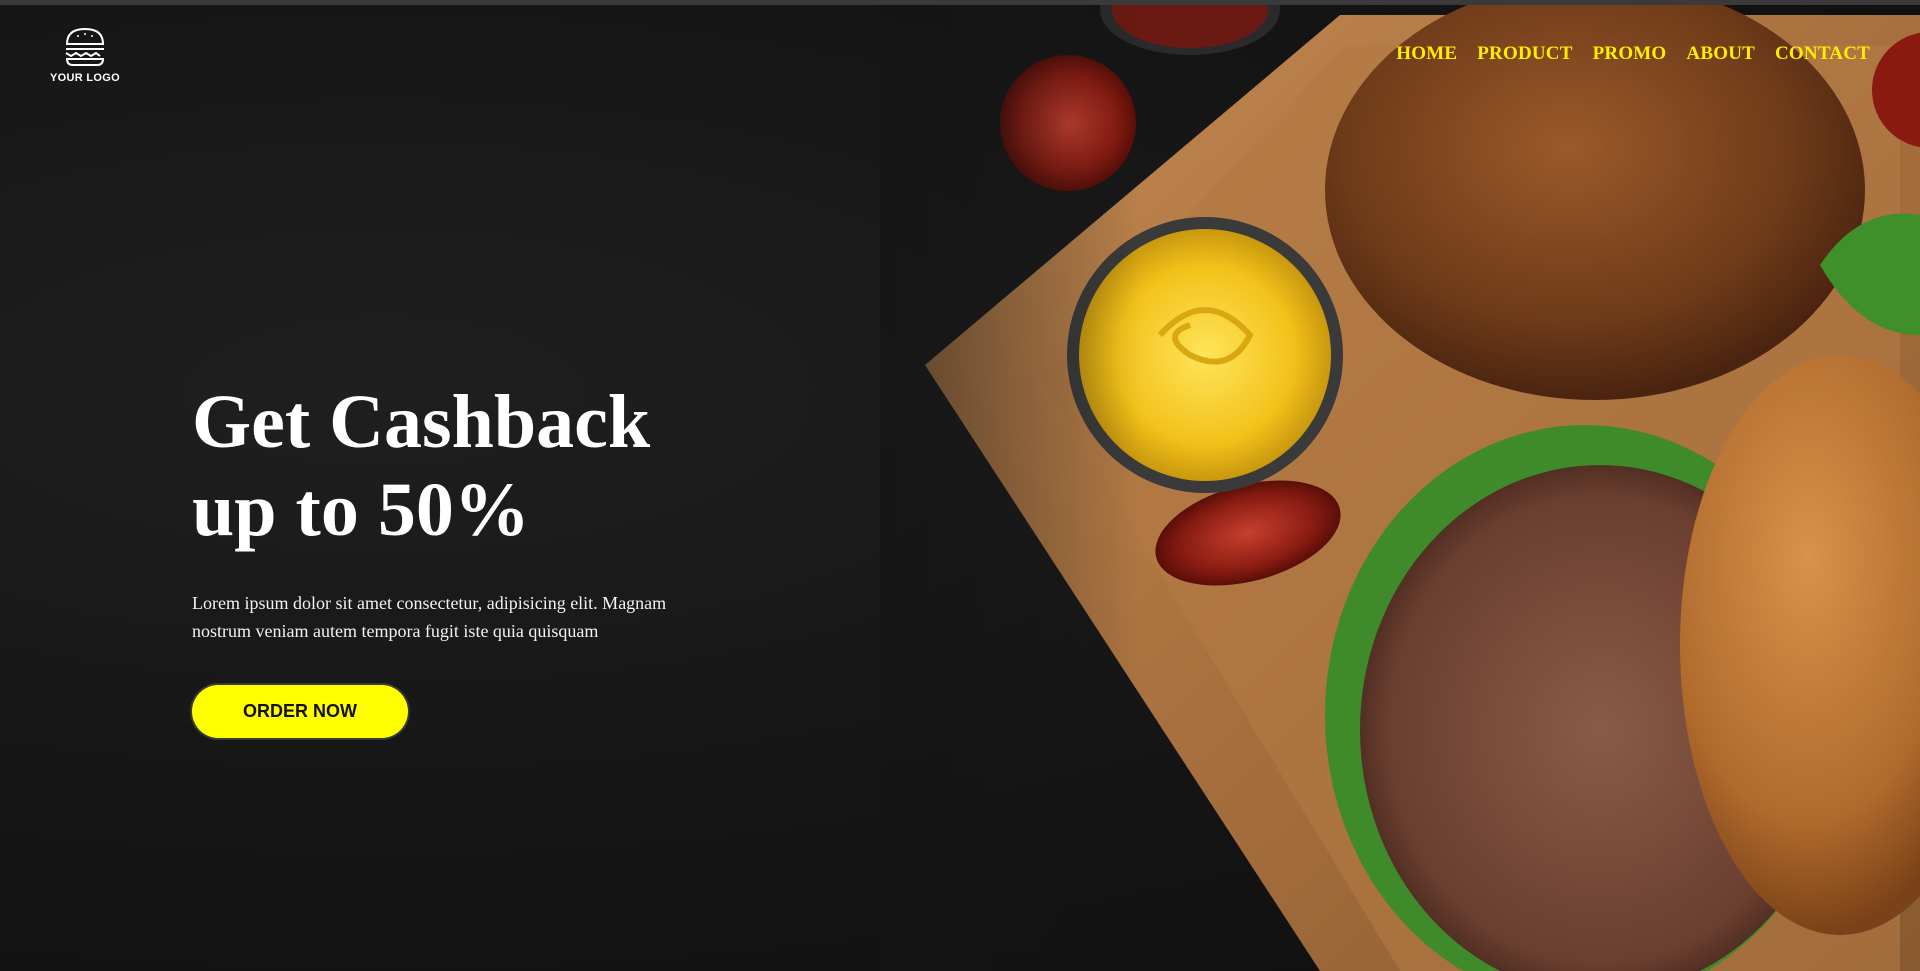  I want to click on order-now-button: ORDER NOW, so click(300, 711).